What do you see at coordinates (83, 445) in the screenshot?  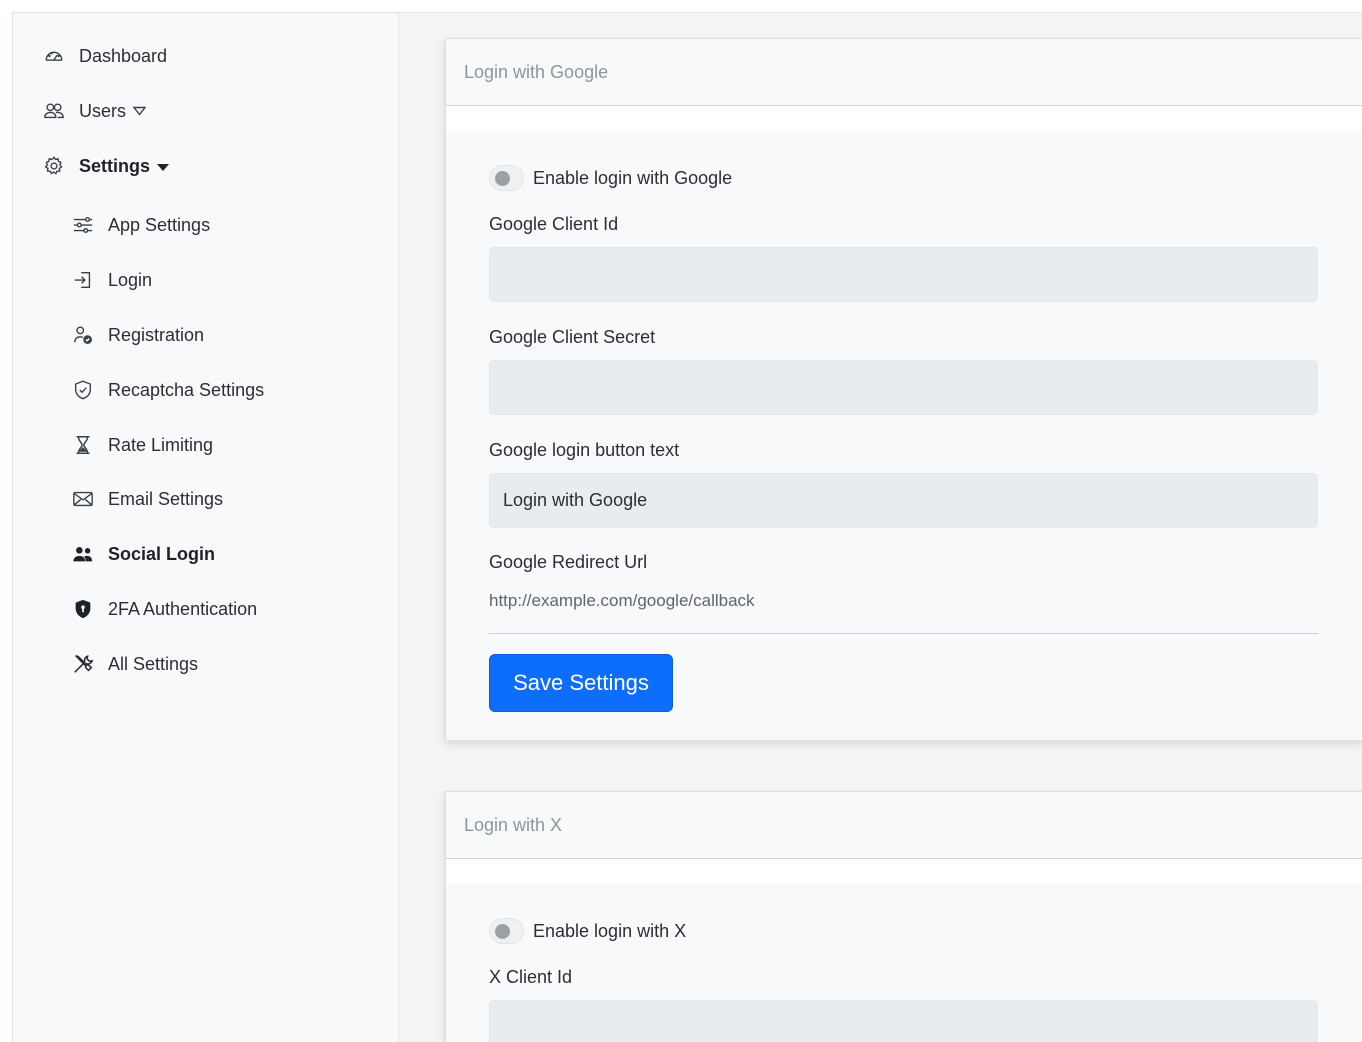 I see `hourglass-icon` at bounding box center [83, 445].